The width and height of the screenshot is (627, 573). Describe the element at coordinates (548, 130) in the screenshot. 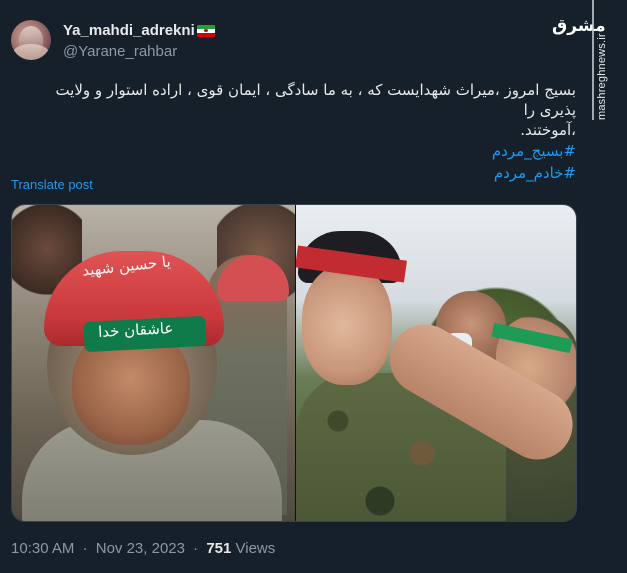

I see `tweet-text-line-2: ،آموختند.` at that location.